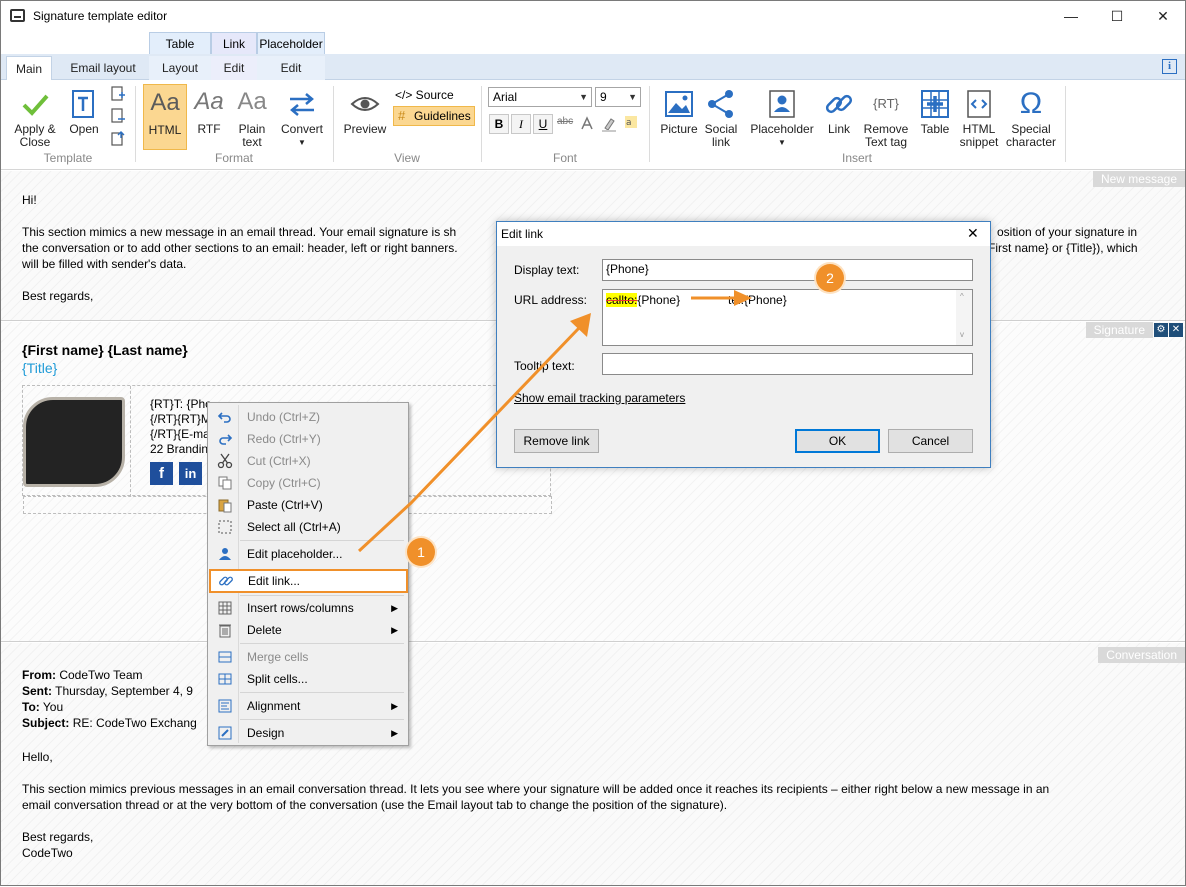  What do you see at coordinates (421, 552) in the screenshot?
I see `step-badge-1: 1` at bounding box center [421, 552].